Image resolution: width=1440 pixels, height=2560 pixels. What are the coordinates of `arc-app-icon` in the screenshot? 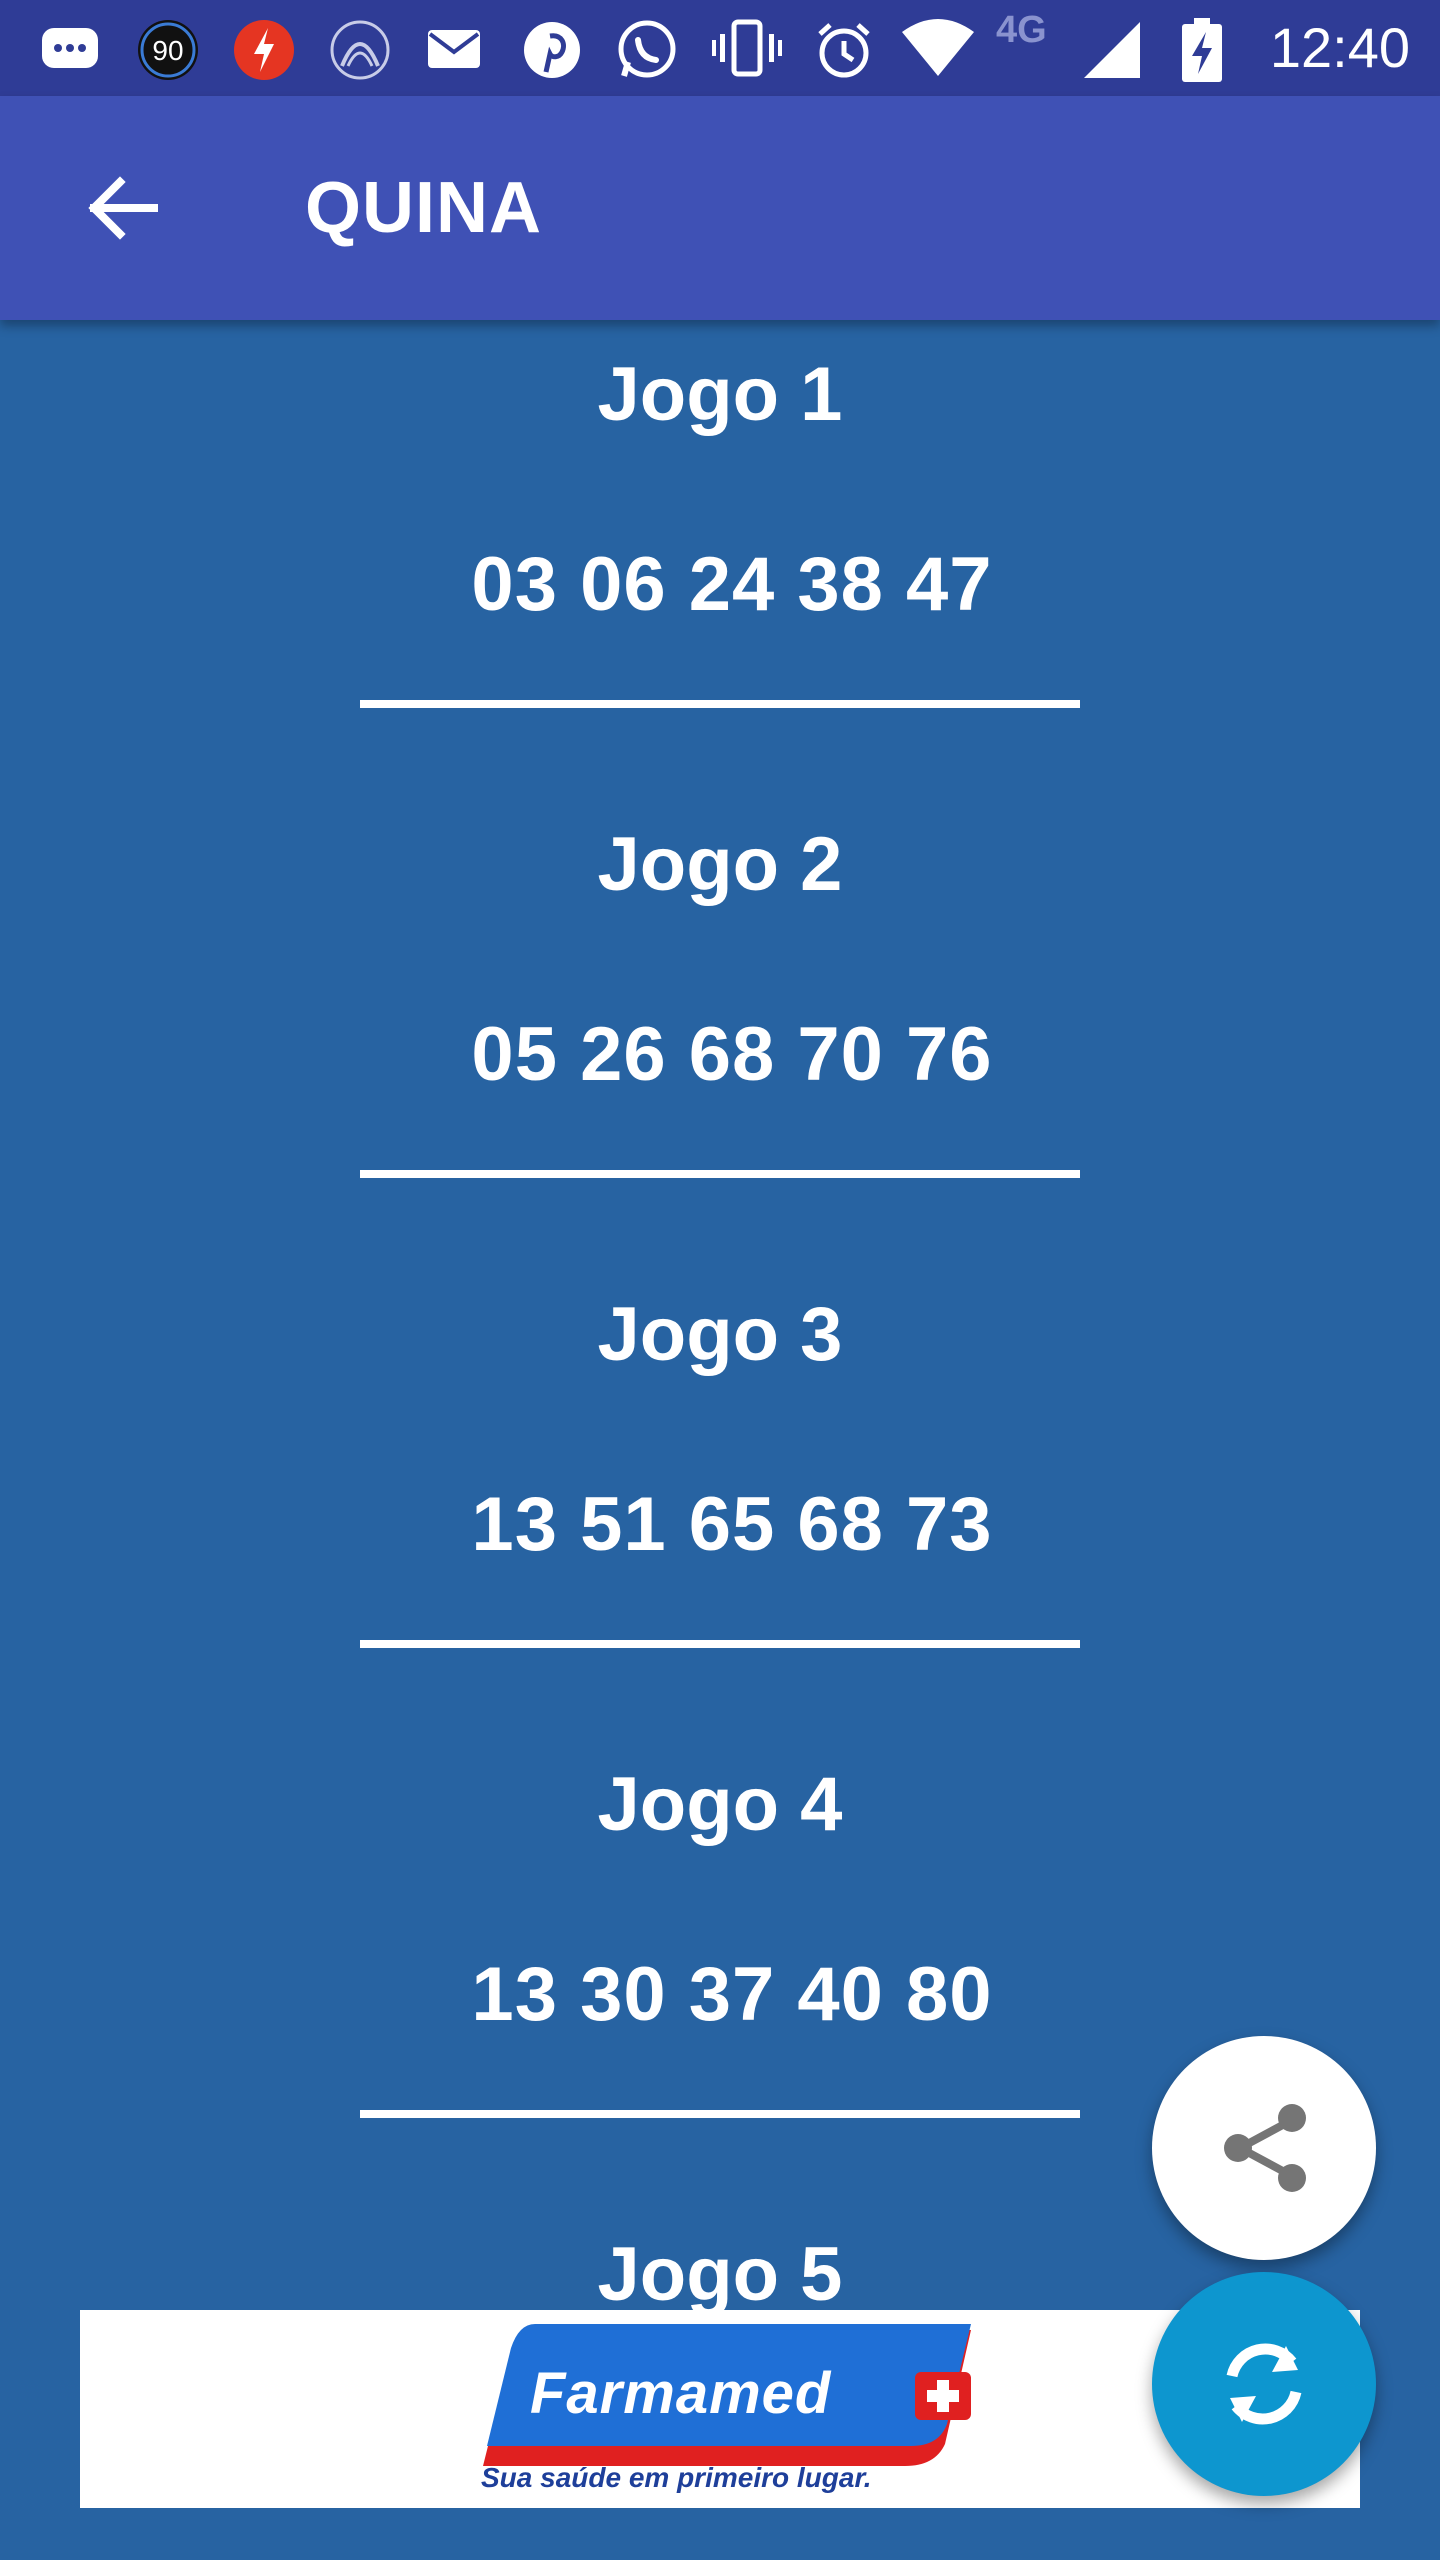 It's located at (359, 49).